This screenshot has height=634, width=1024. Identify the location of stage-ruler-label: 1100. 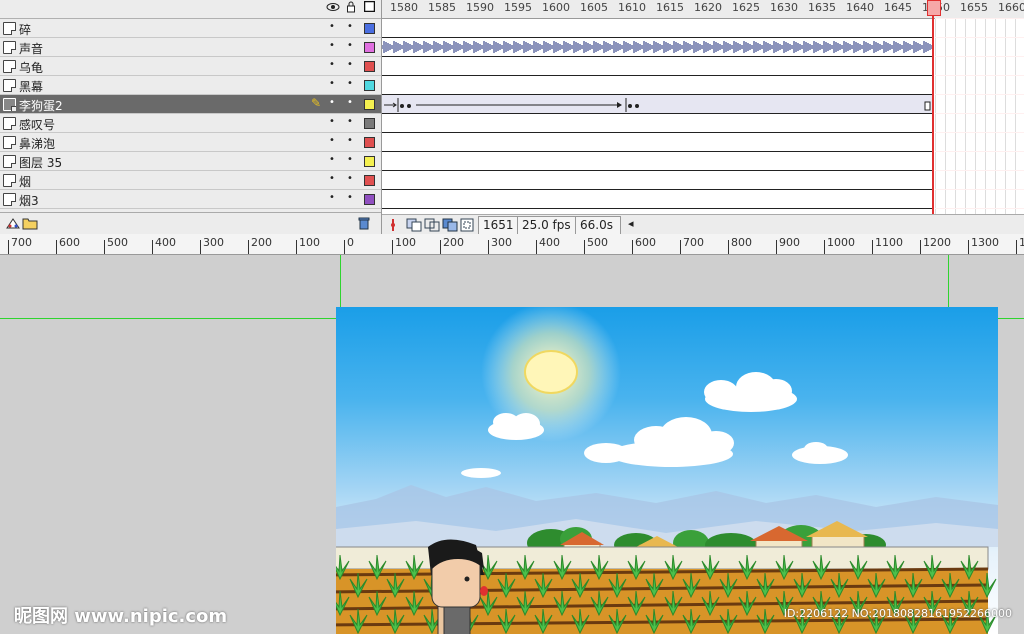
(889, 242).